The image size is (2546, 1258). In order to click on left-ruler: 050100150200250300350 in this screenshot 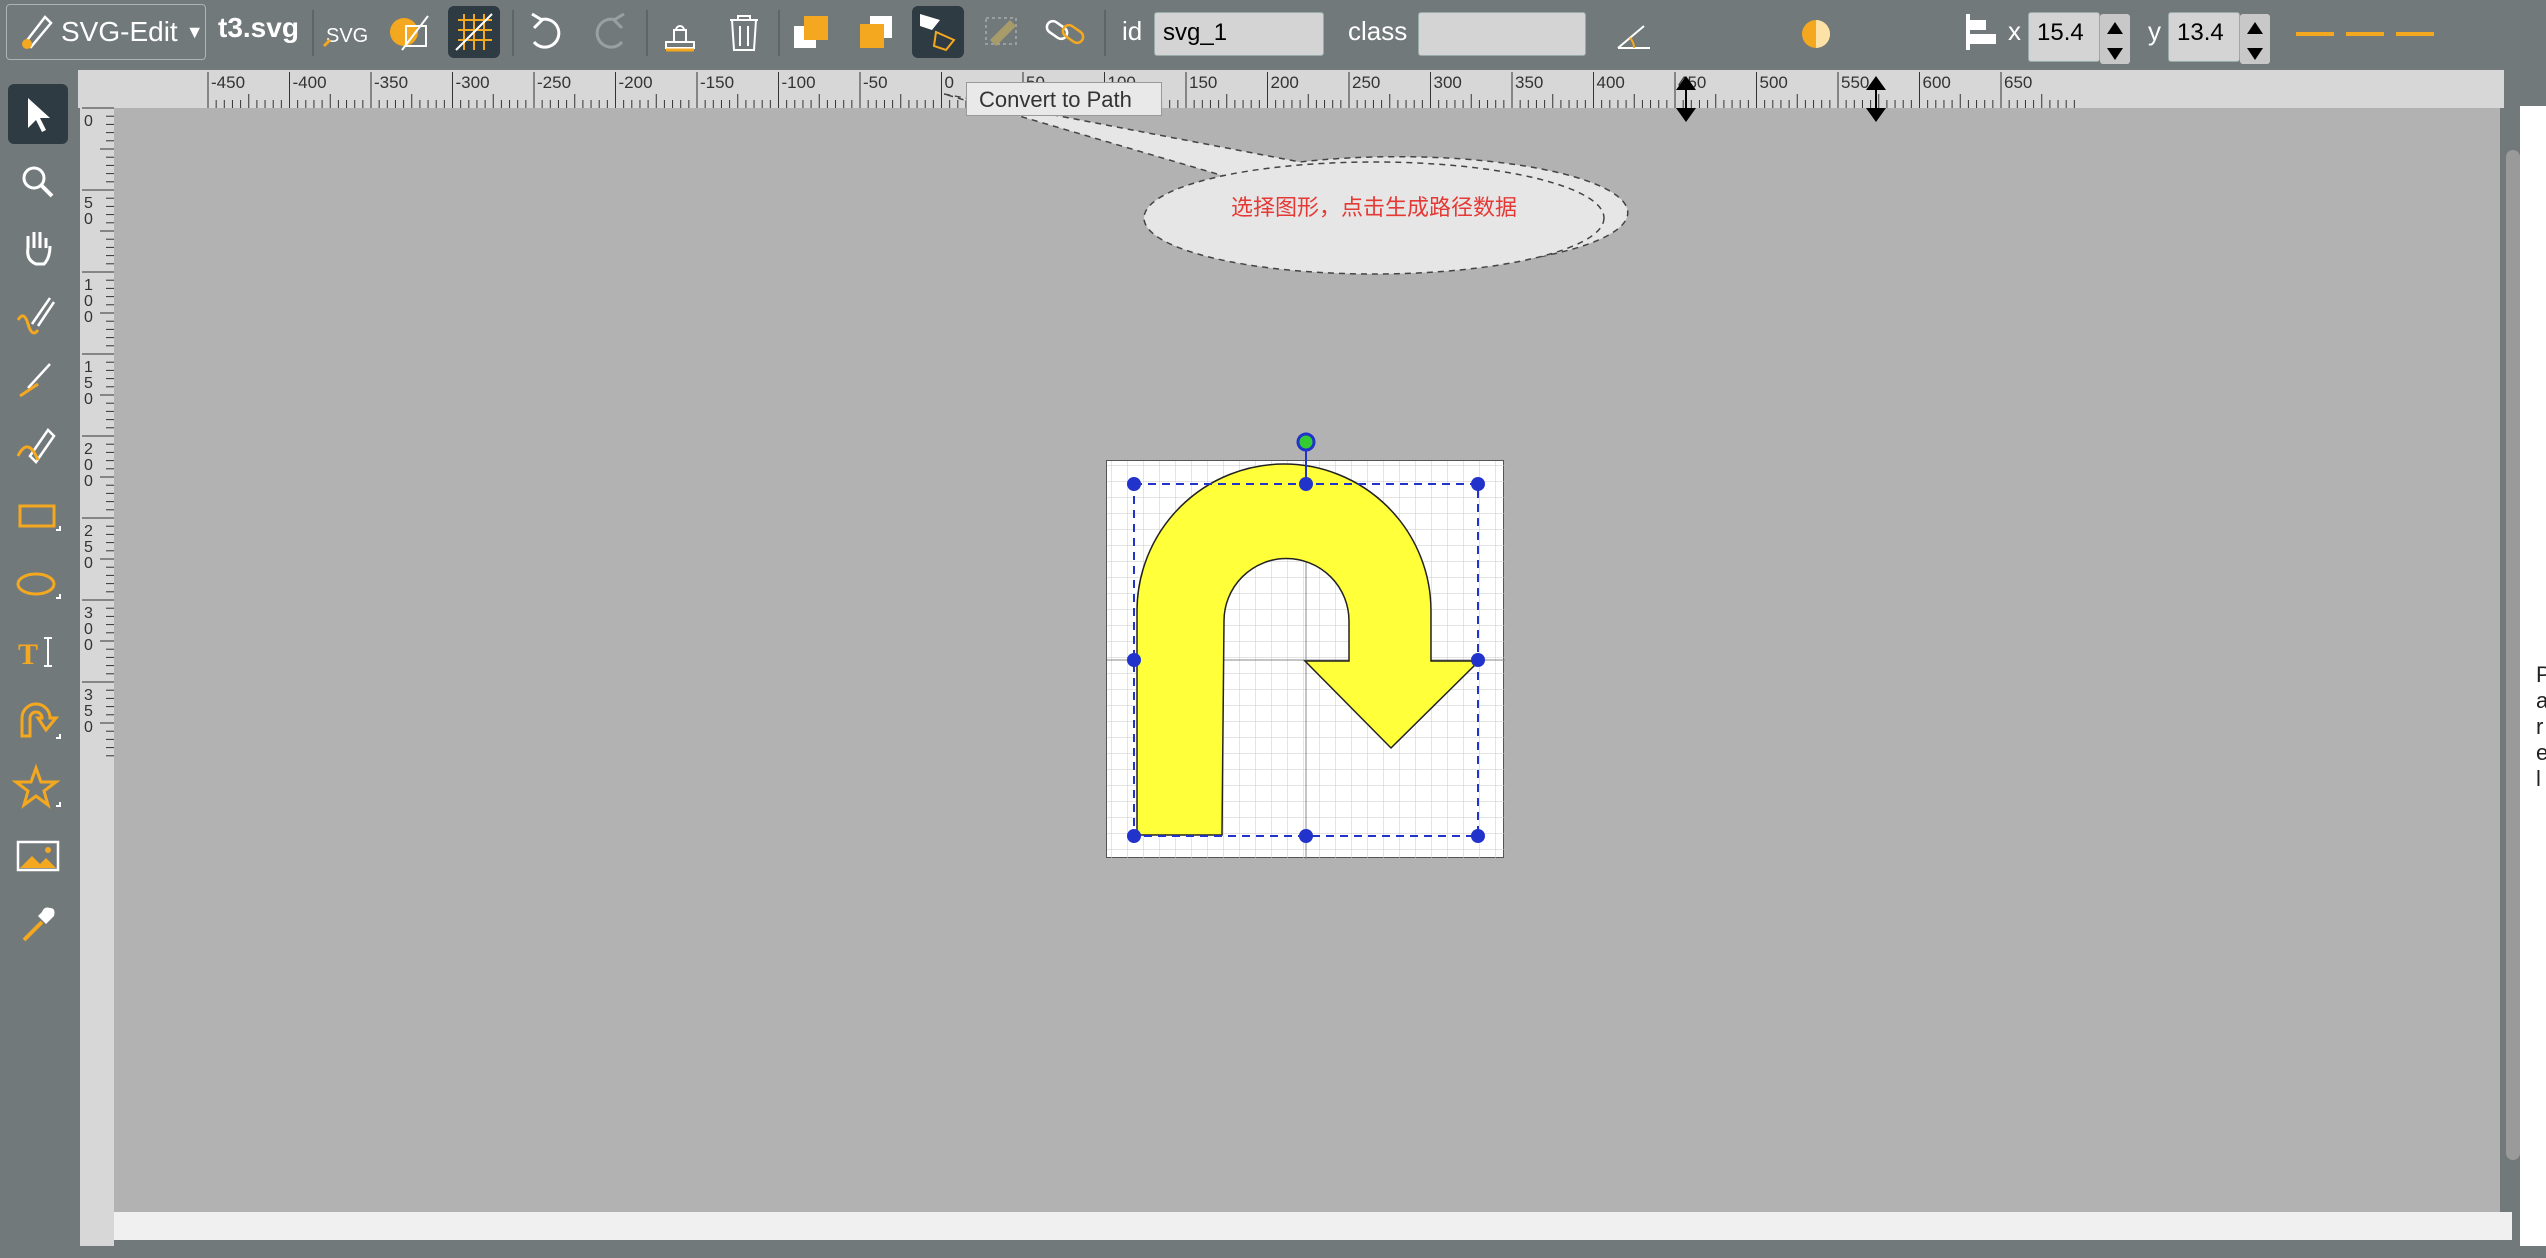, I will do `click(97, 676)`.